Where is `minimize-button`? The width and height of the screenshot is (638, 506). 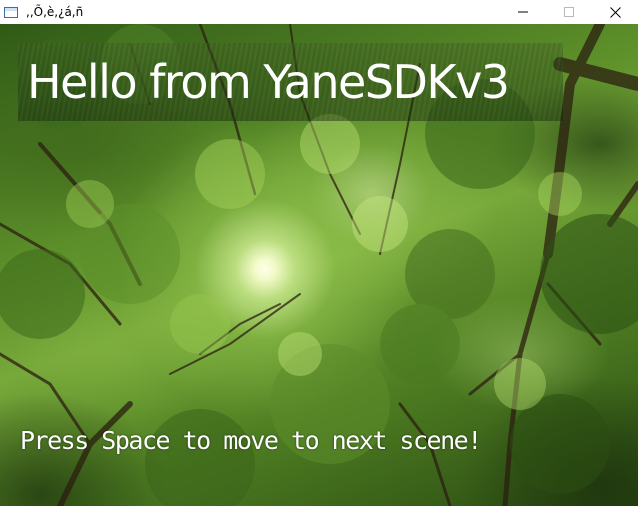
minimize-button is located at coordinates (523, 12).